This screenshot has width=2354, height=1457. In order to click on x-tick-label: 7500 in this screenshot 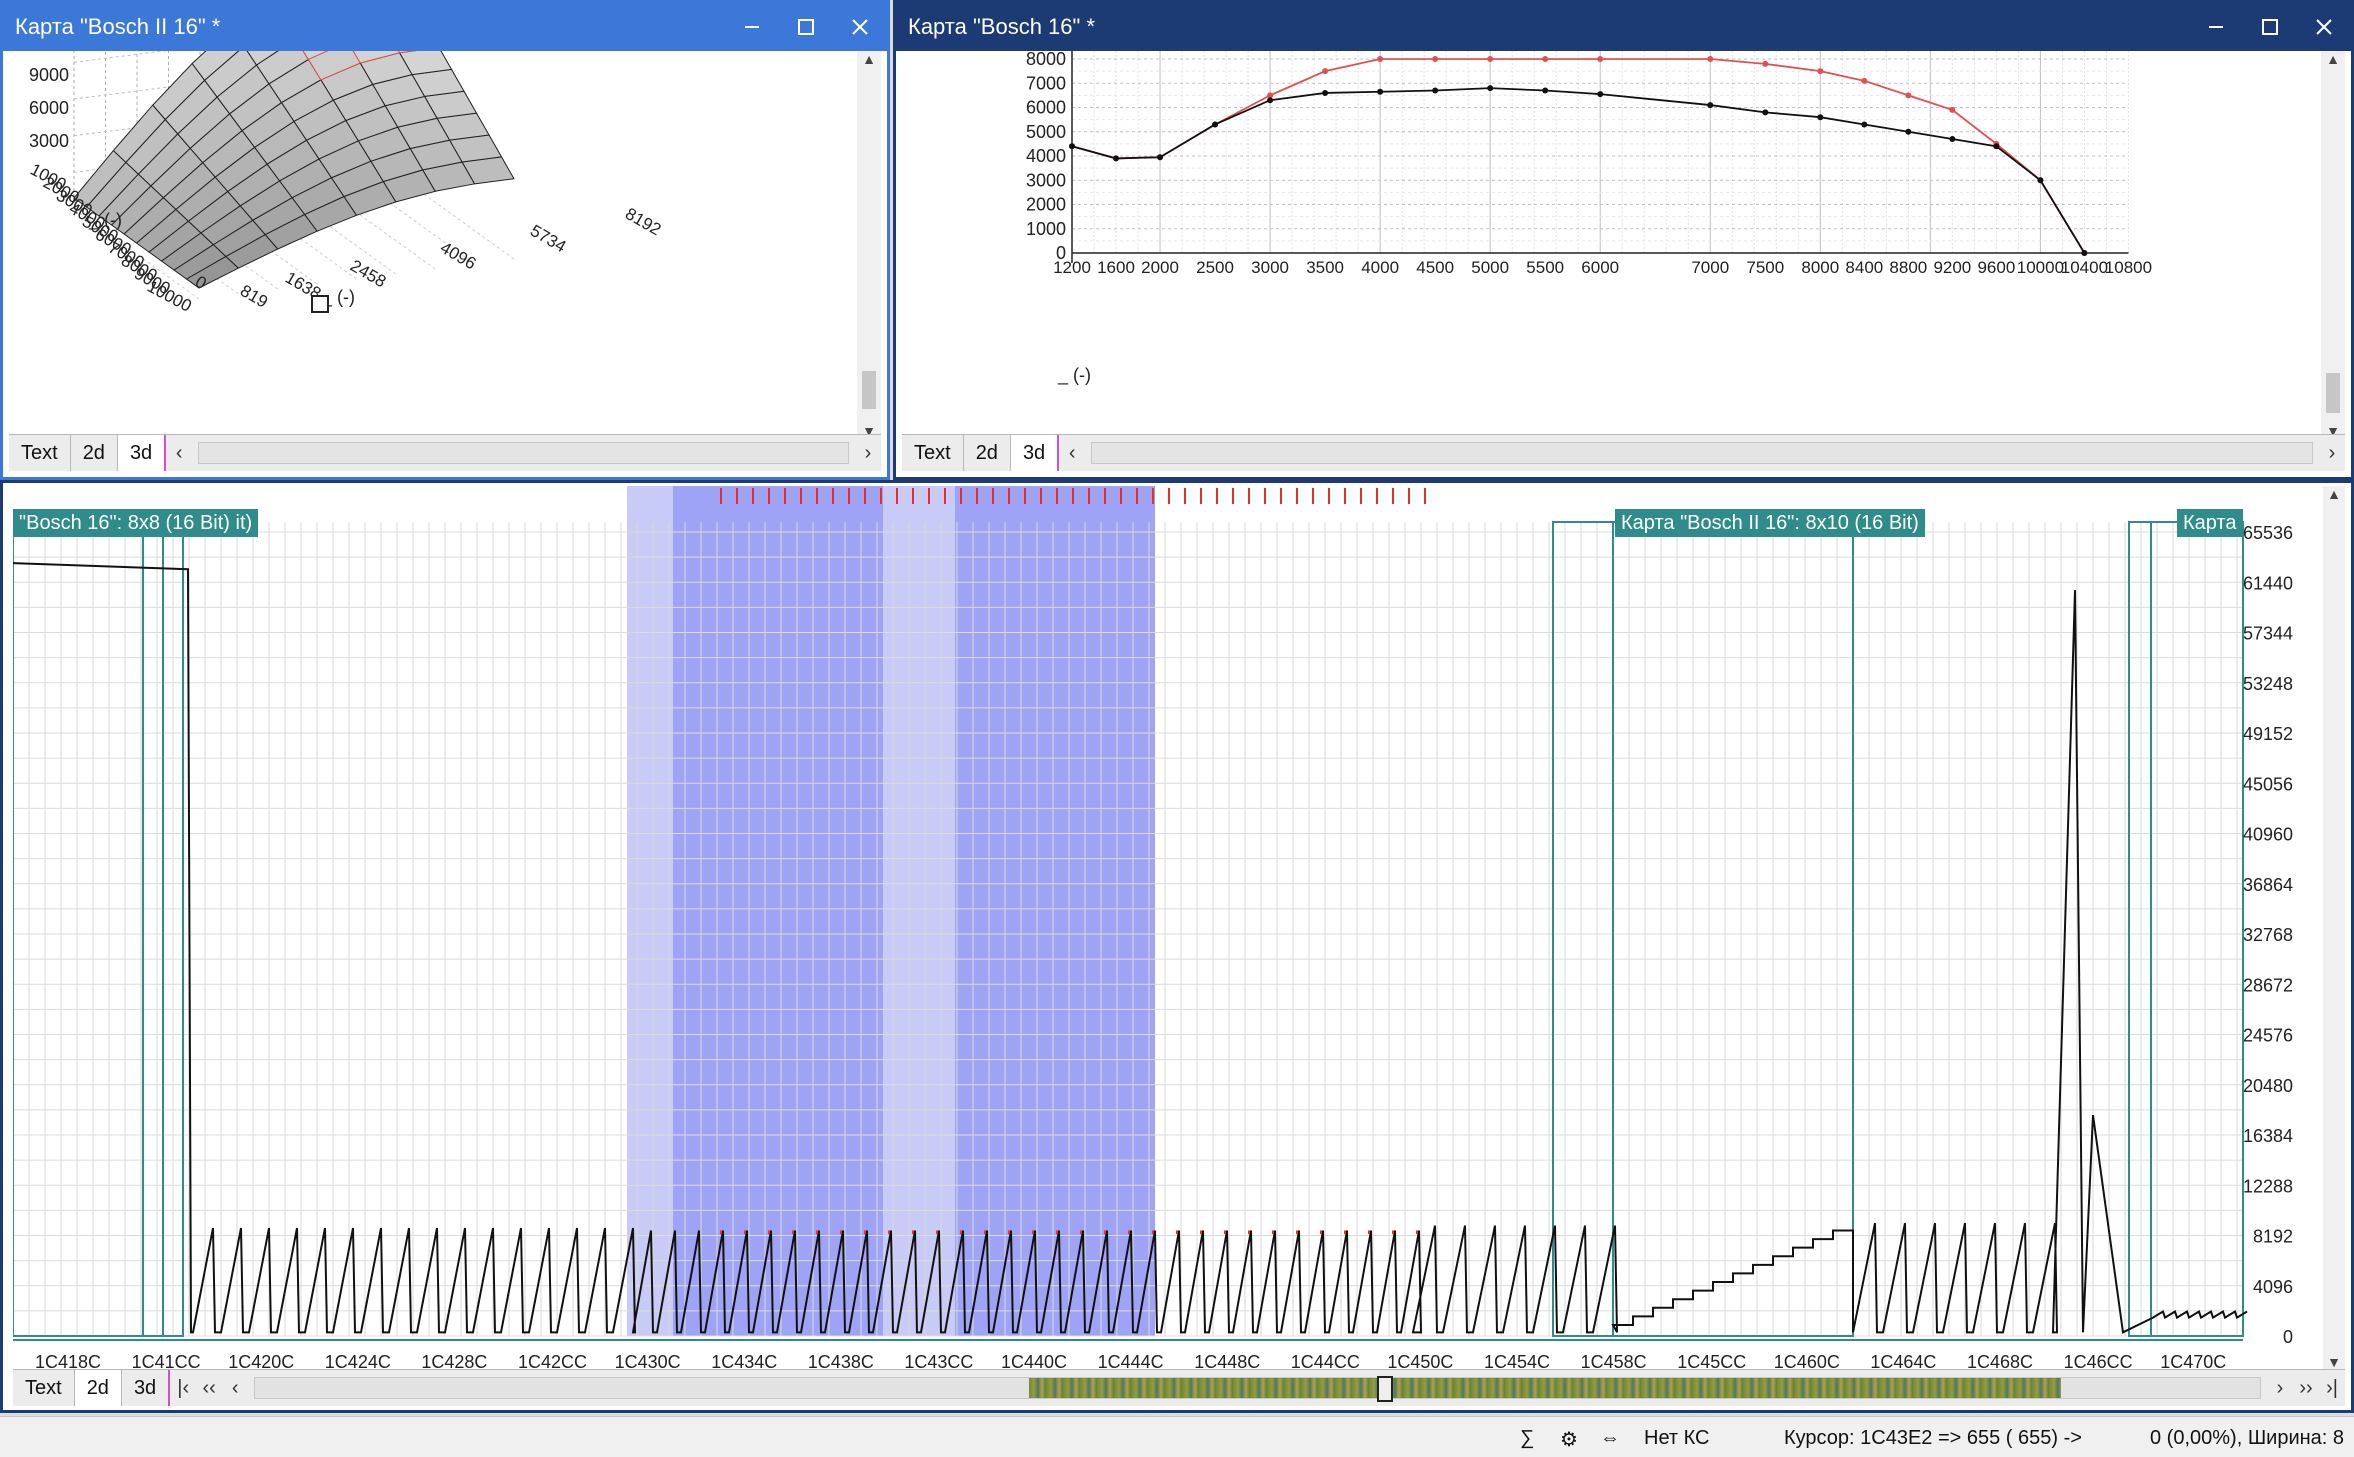, I will do `click(1765, 267)`.